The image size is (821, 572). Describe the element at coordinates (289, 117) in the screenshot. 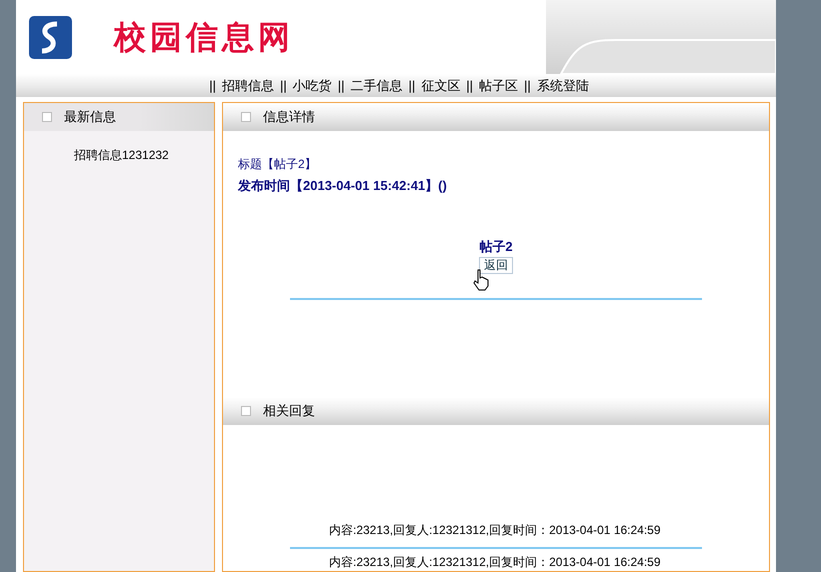

I see `panel-title: 信息详情` at that location.